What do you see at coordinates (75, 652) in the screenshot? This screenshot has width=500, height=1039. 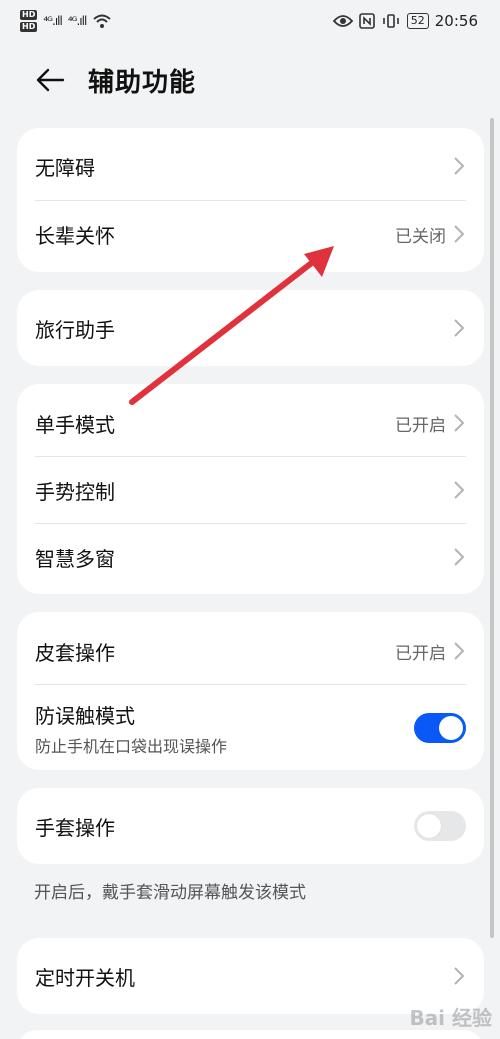 I see `item-label: 皮套操作` at bounding box center [75, 652].